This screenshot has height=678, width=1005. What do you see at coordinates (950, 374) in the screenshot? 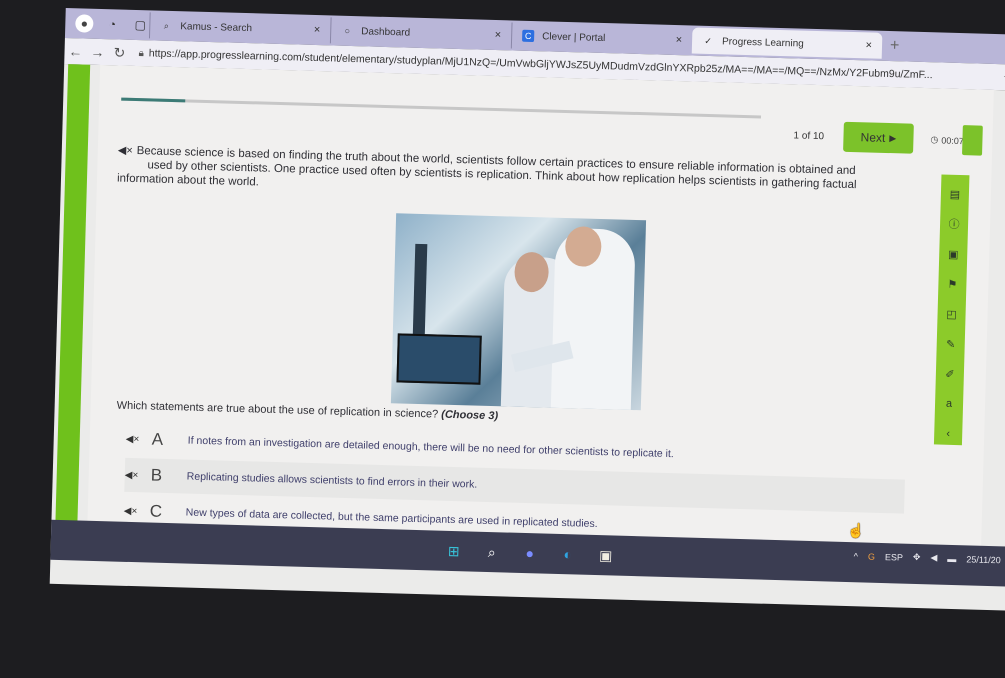
I see `highlighter-icon: ✐` at bounding box center [950, 374].